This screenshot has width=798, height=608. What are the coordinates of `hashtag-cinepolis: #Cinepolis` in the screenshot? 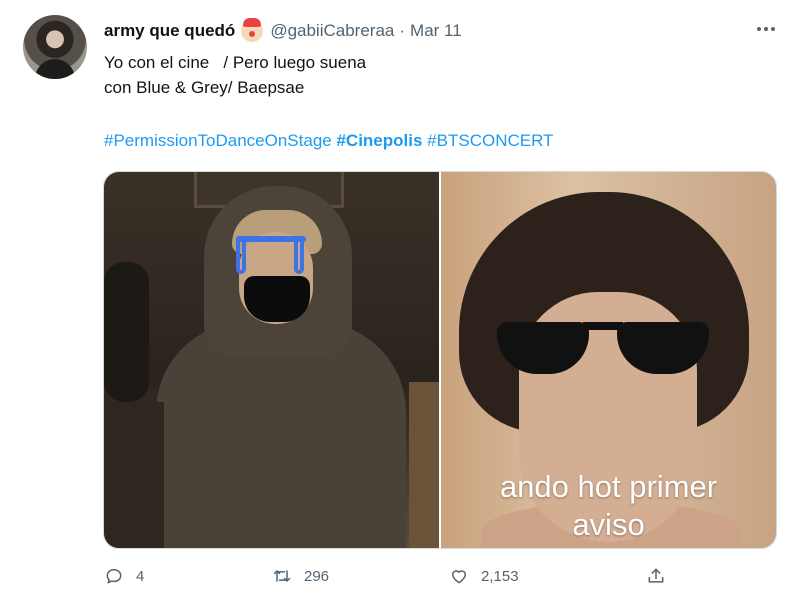 It's located at (379, 140).